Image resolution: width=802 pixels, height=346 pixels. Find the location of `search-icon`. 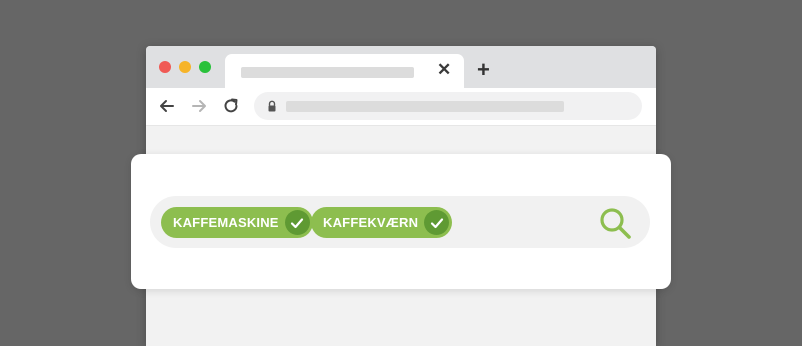

search-icon is located at coordinates (615, 223).